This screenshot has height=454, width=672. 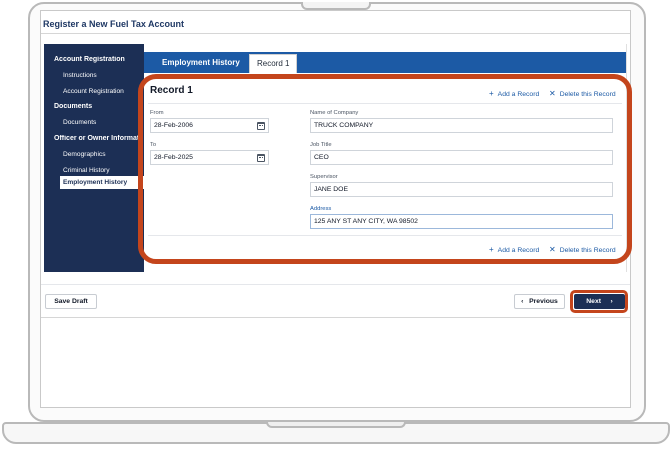 What do you see at coordinates (335, 317) in the screenshot?
I see `lower-divider` at bounding box center [335, 317].